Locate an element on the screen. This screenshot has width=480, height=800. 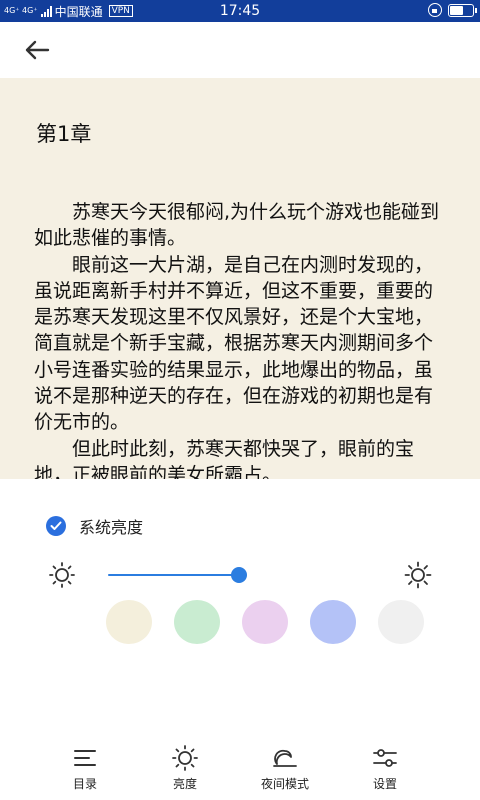
nav-label: 设置 is located at coordinates (384, 784).